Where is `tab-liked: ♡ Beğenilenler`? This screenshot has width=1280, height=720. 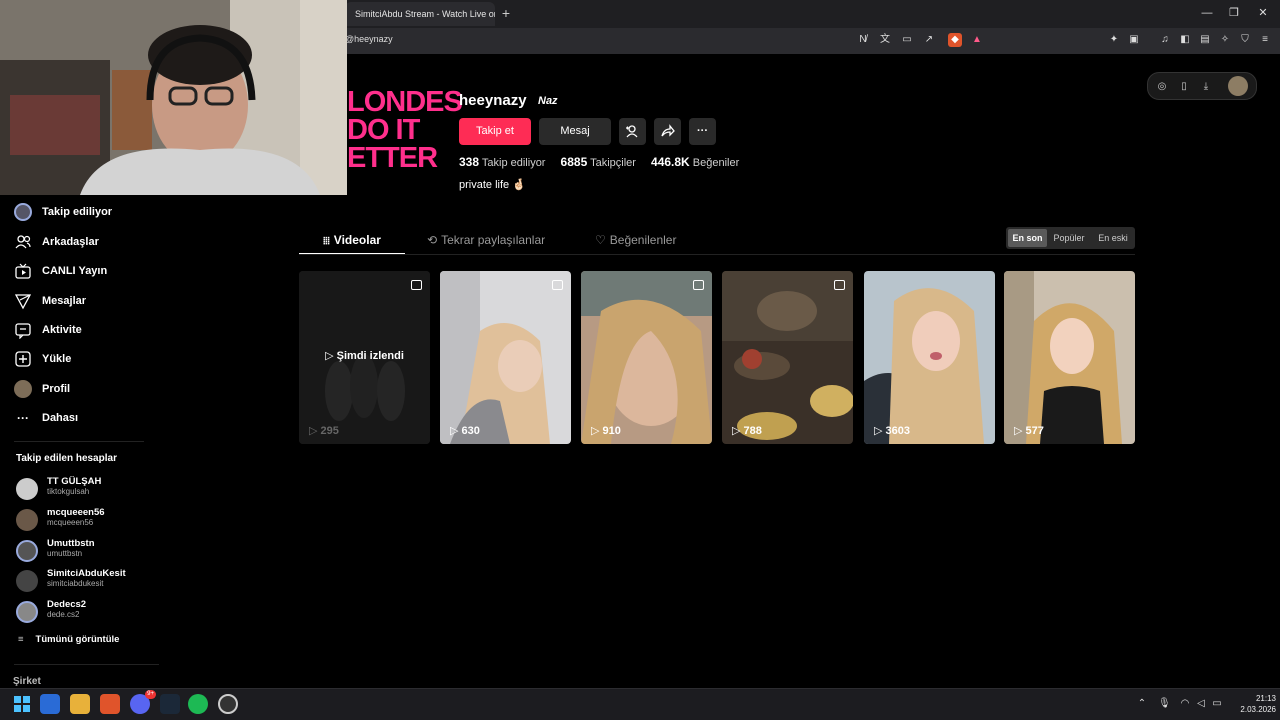 tab-liked: ♡ Beğenilenler is located at coordinates (635, 242).